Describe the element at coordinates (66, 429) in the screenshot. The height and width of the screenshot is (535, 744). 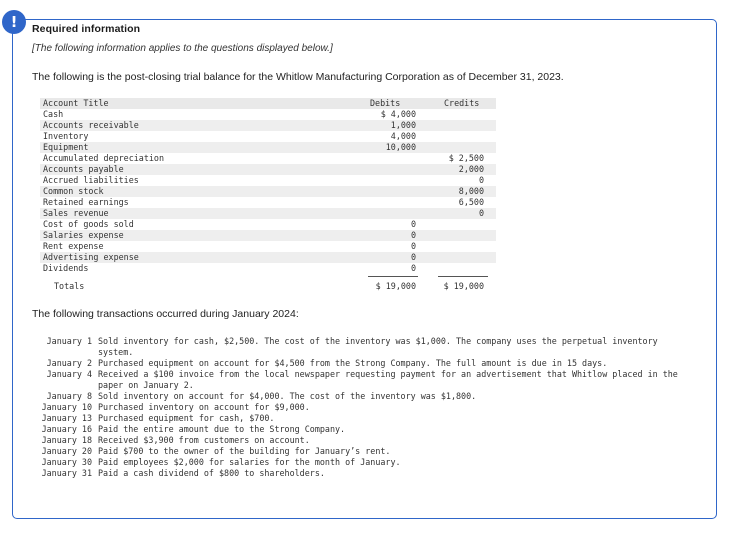
I see `transaction-date: January 16` at that location.